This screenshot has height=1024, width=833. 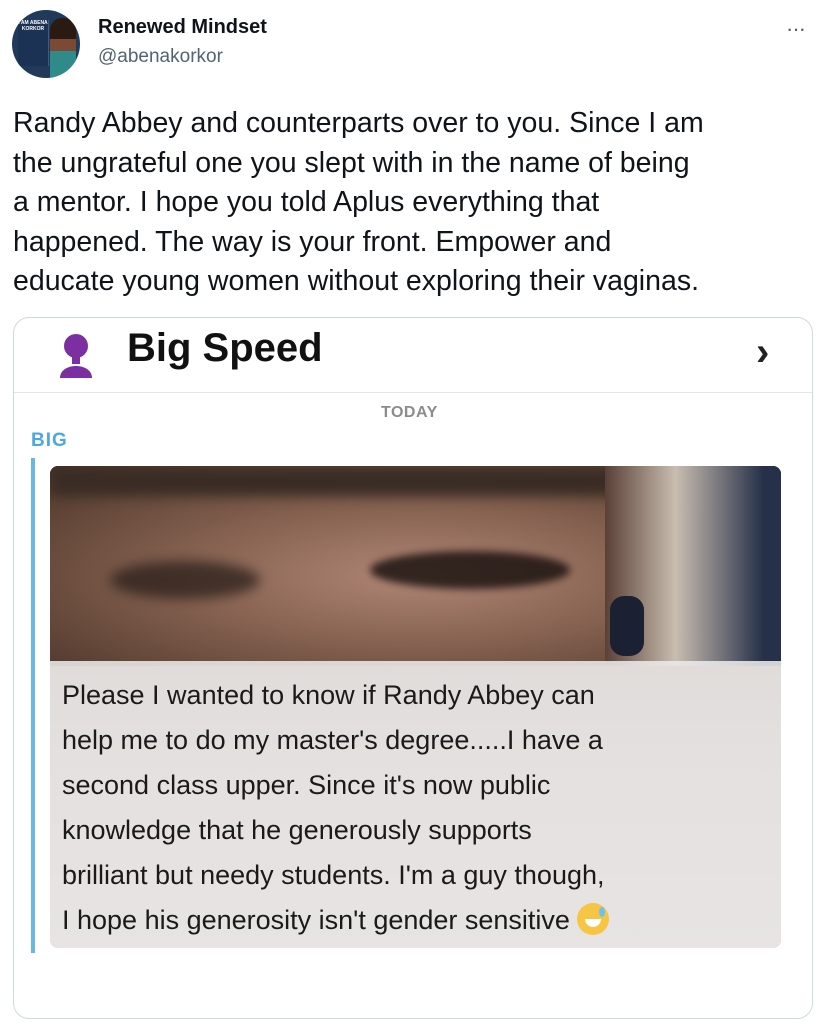 I want to click on chevron-right-icon: ›, so click(x=762, y=352).